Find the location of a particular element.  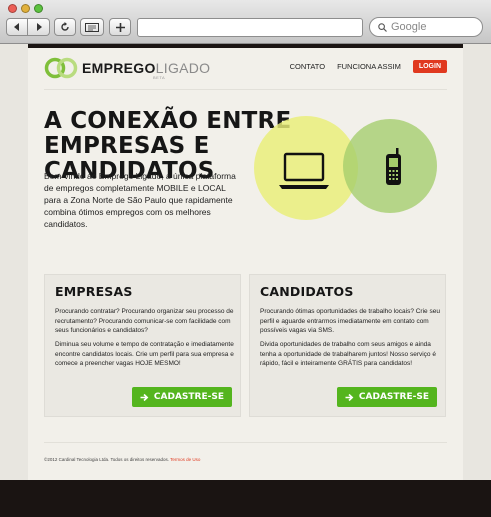

back-arrow-icon is located at coordinates (16, 27).